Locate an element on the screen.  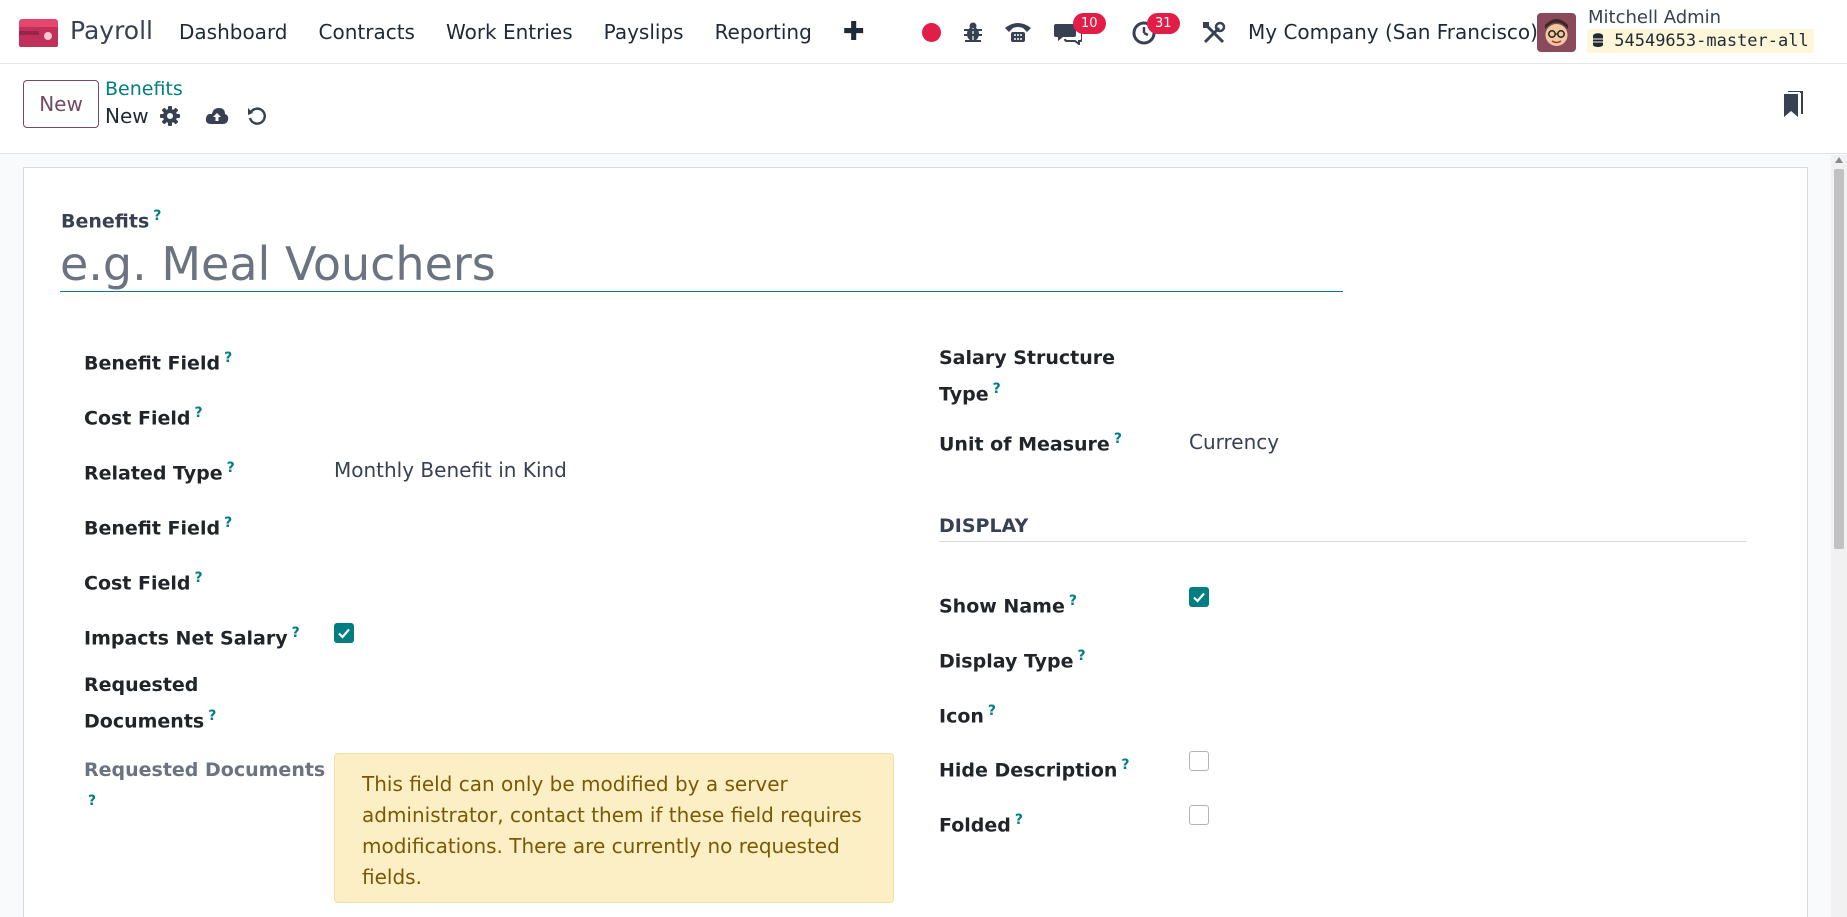
benefit-field-label: Benefit Field? is located at coordinates (158, 362).